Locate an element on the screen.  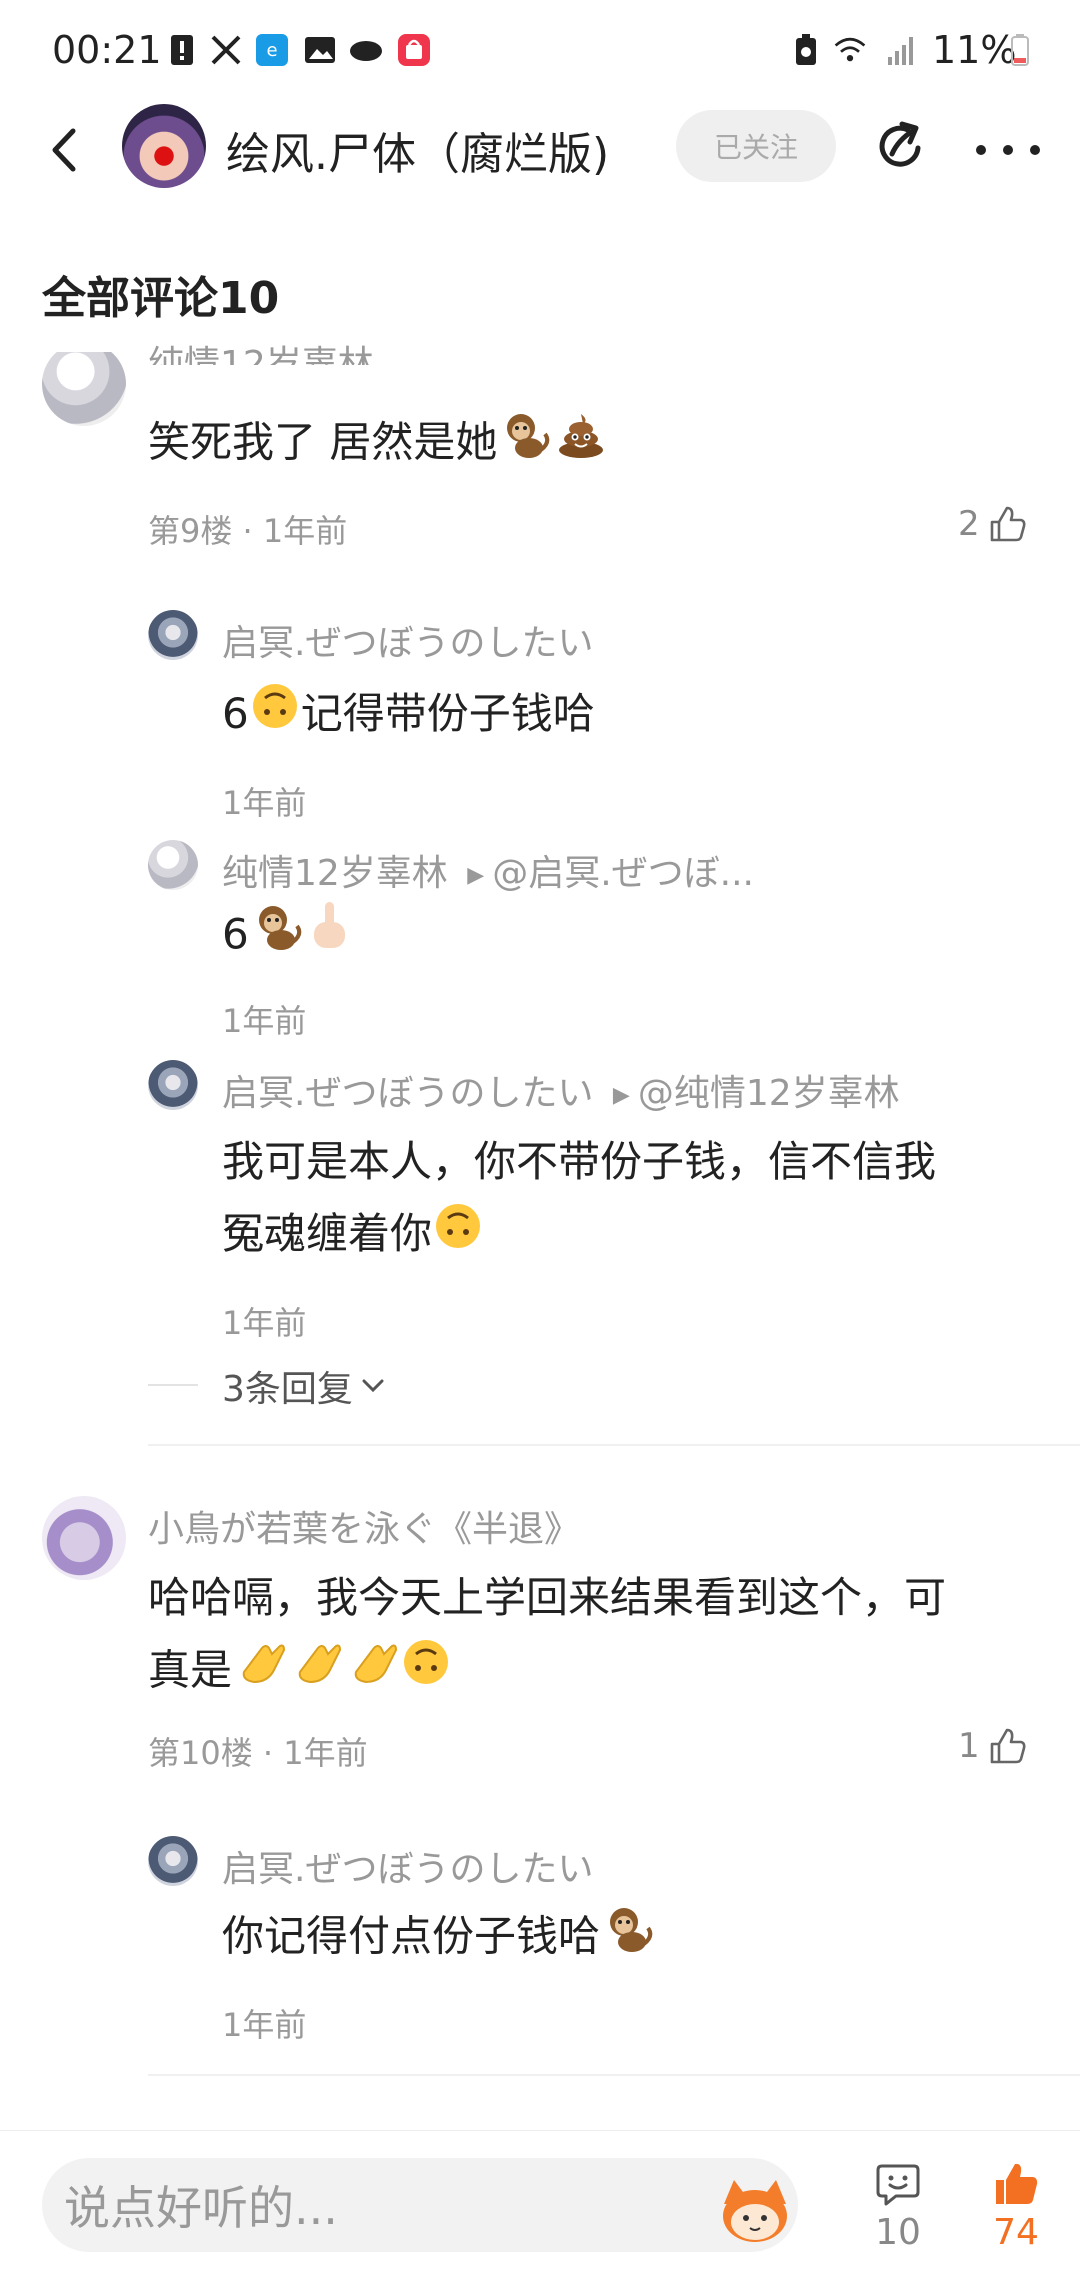
app-notification-icon: e is located at coordinates (272, 50).